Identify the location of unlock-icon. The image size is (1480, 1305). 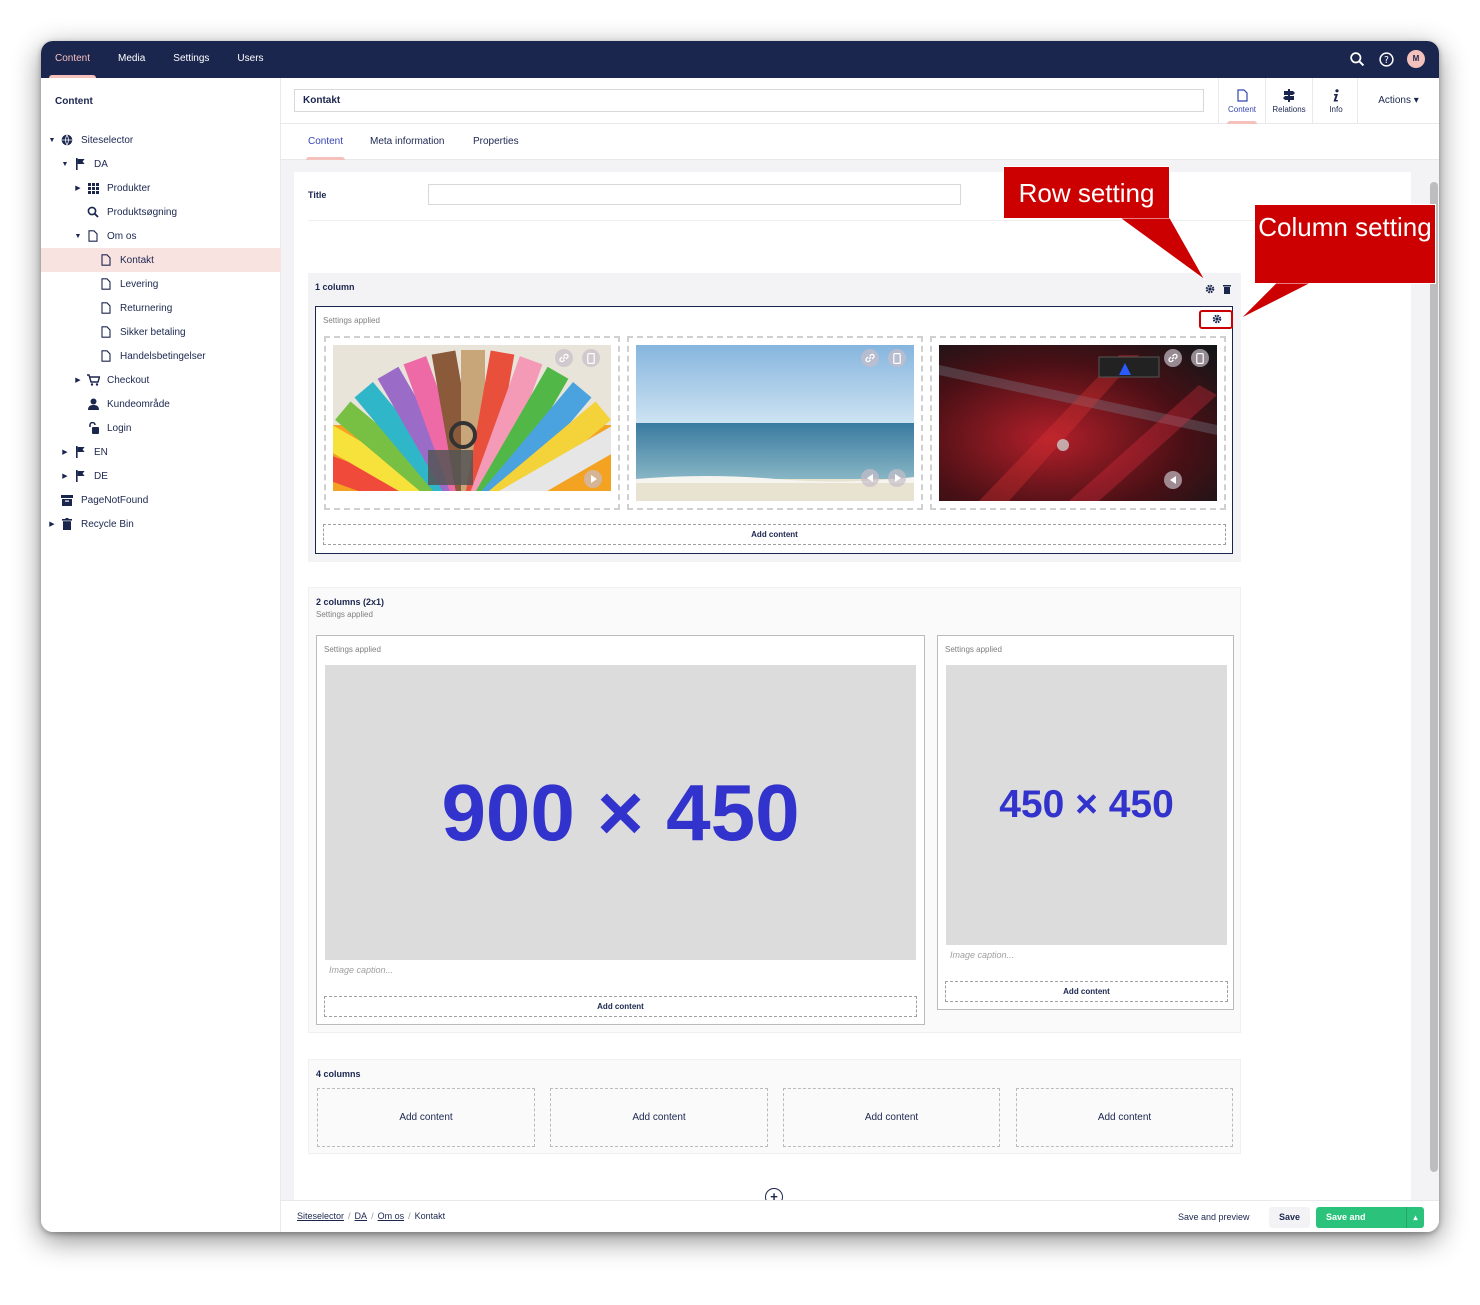
(93, 428).